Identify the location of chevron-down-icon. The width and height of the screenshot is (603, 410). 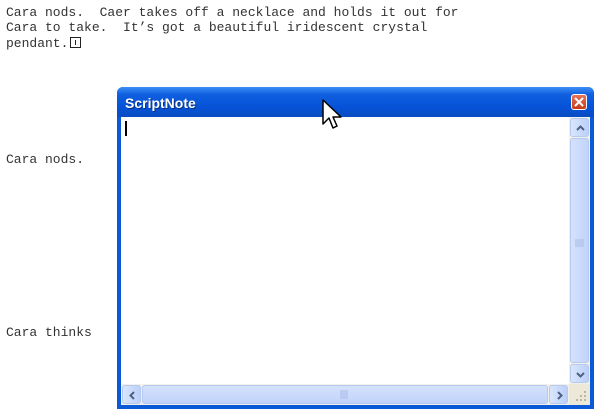
(580, 375).